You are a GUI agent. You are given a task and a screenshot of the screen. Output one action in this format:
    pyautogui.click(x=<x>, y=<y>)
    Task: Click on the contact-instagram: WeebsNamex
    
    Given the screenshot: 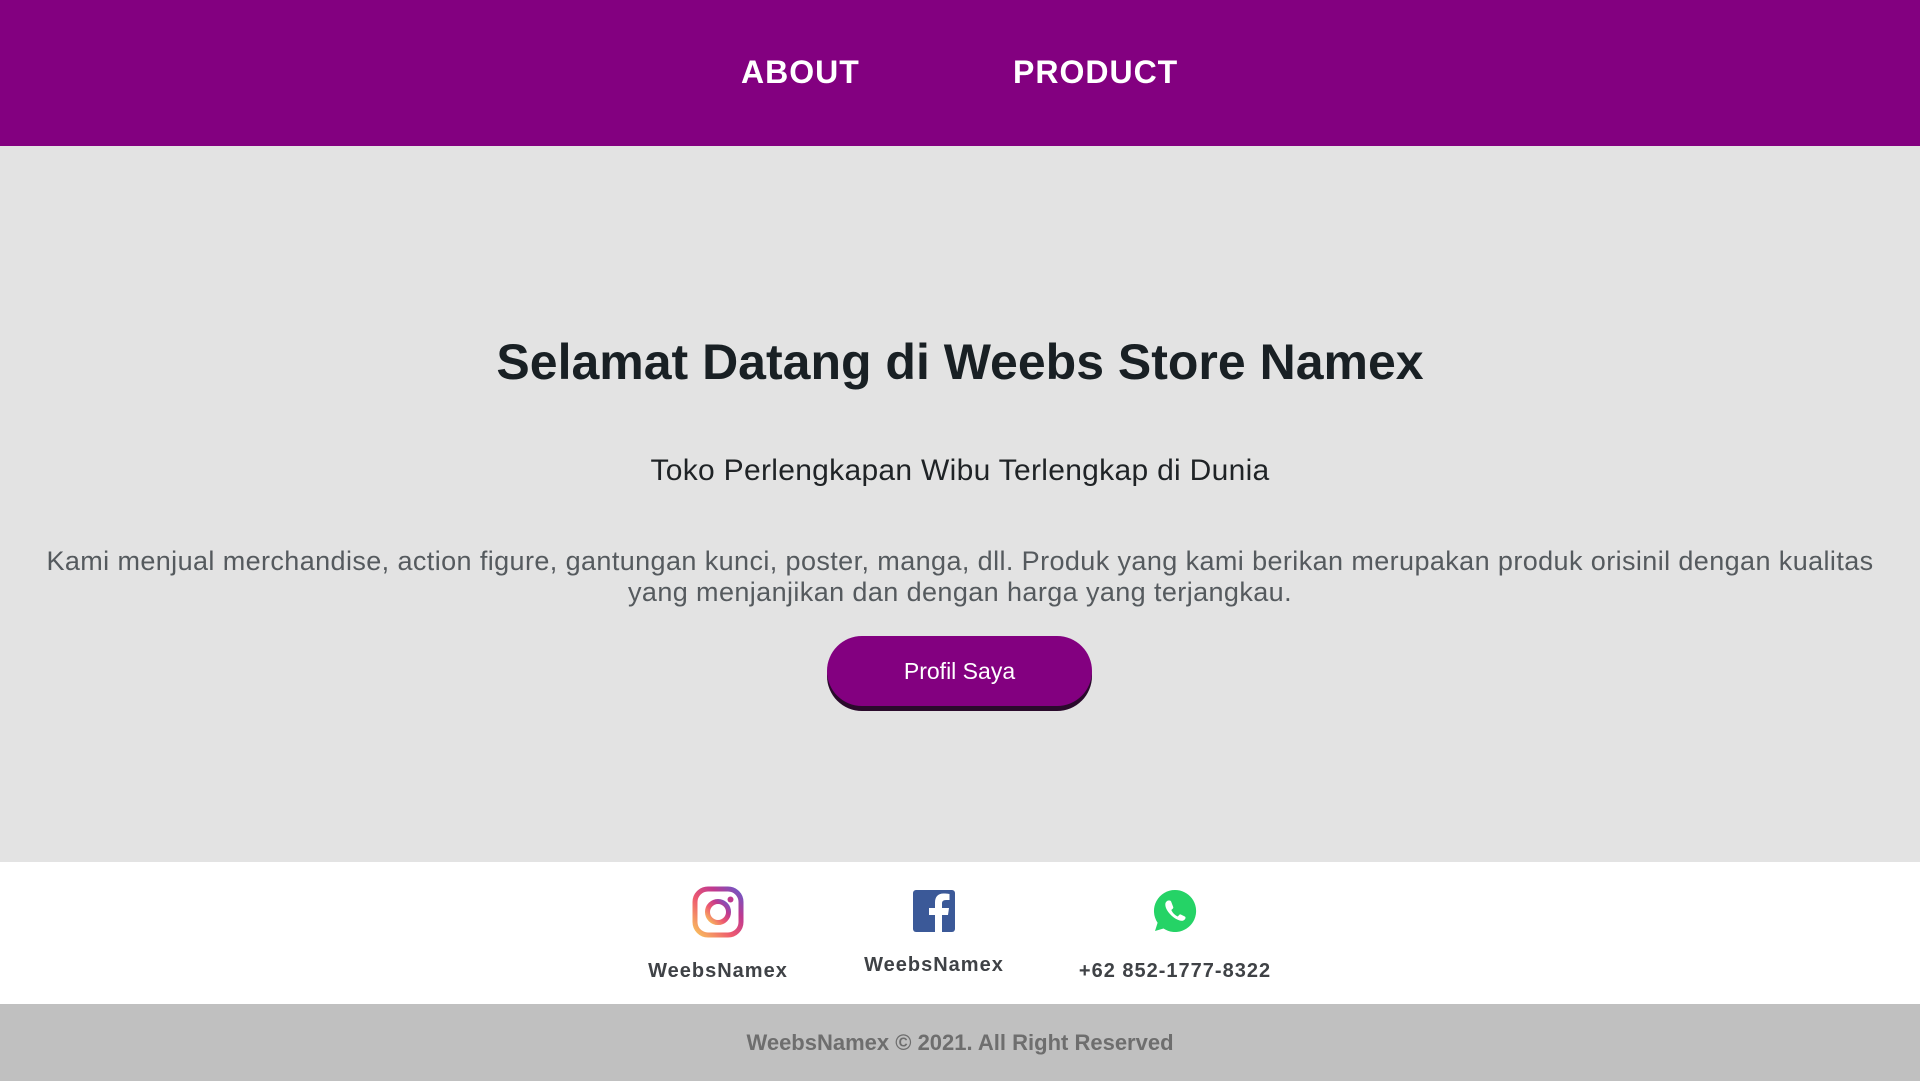 What is the action you would take?
    pyautogui.click(x=718, y=933)
    